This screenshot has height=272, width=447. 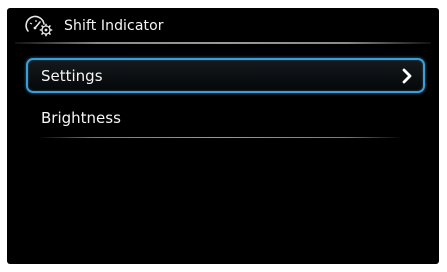 I want to click on gauge-gear-icon, so click(x=41, y=26).